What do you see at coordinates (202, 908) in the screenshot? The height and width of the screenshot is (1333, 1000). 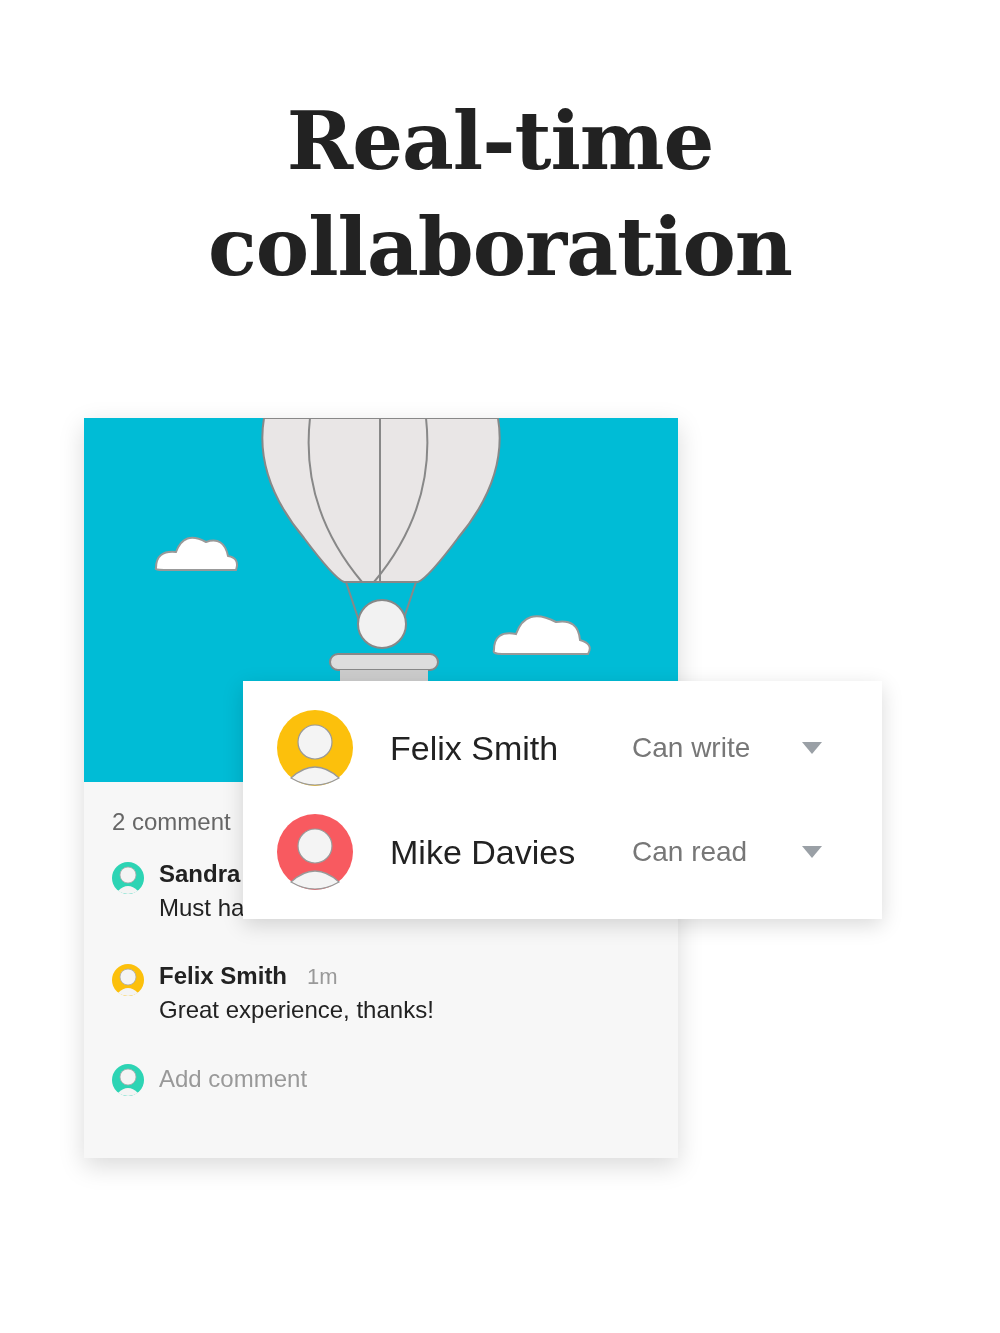 I see `comment-text: Must ha` at bounding box center [202, 908].